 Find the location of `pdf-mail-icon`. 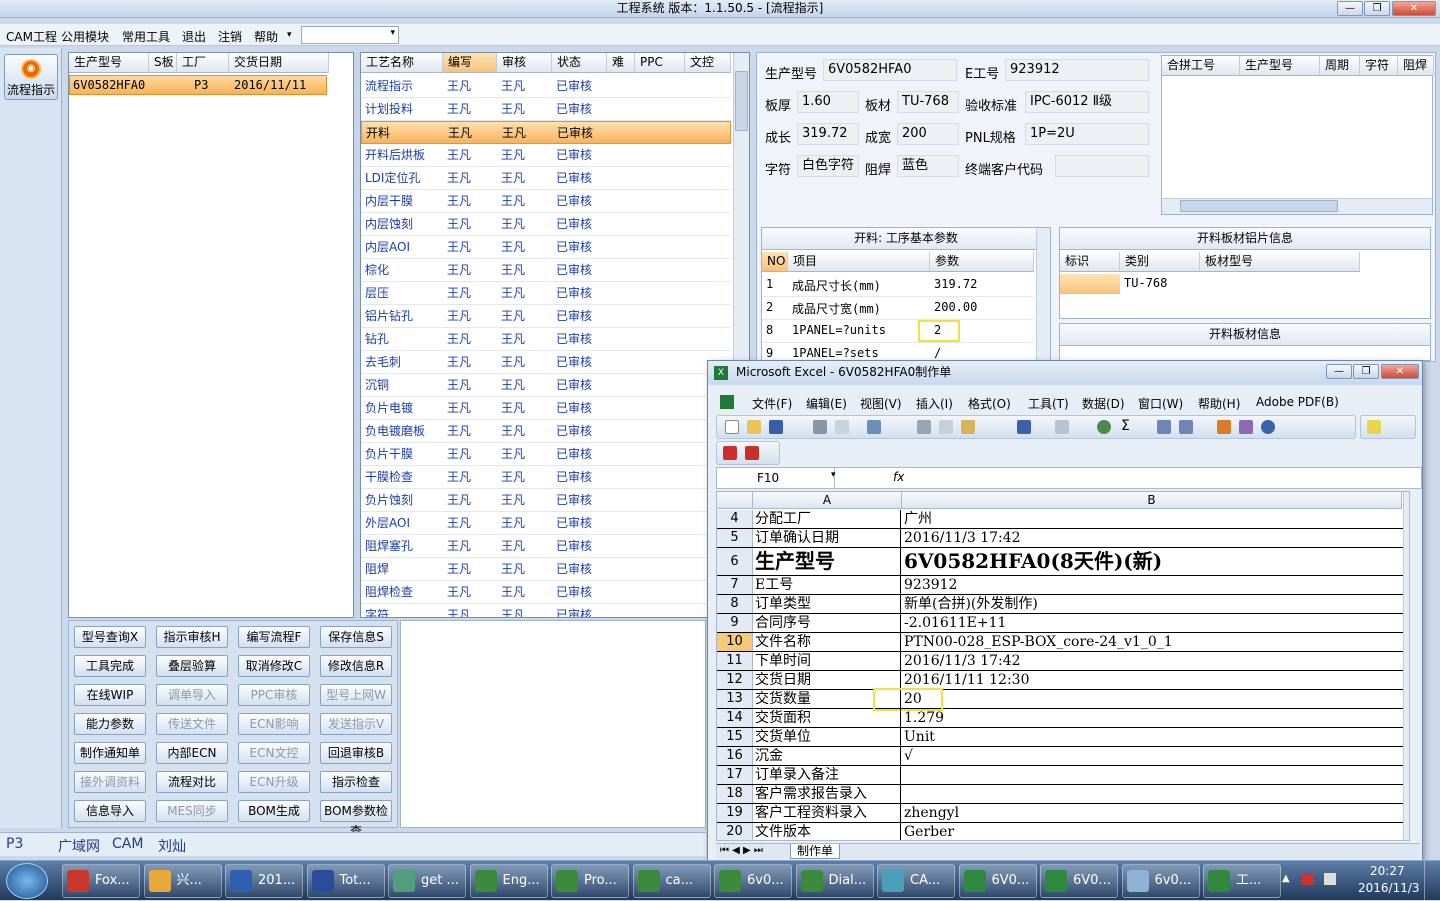

pdf-mail-icon is located at coordinates (752, 453).